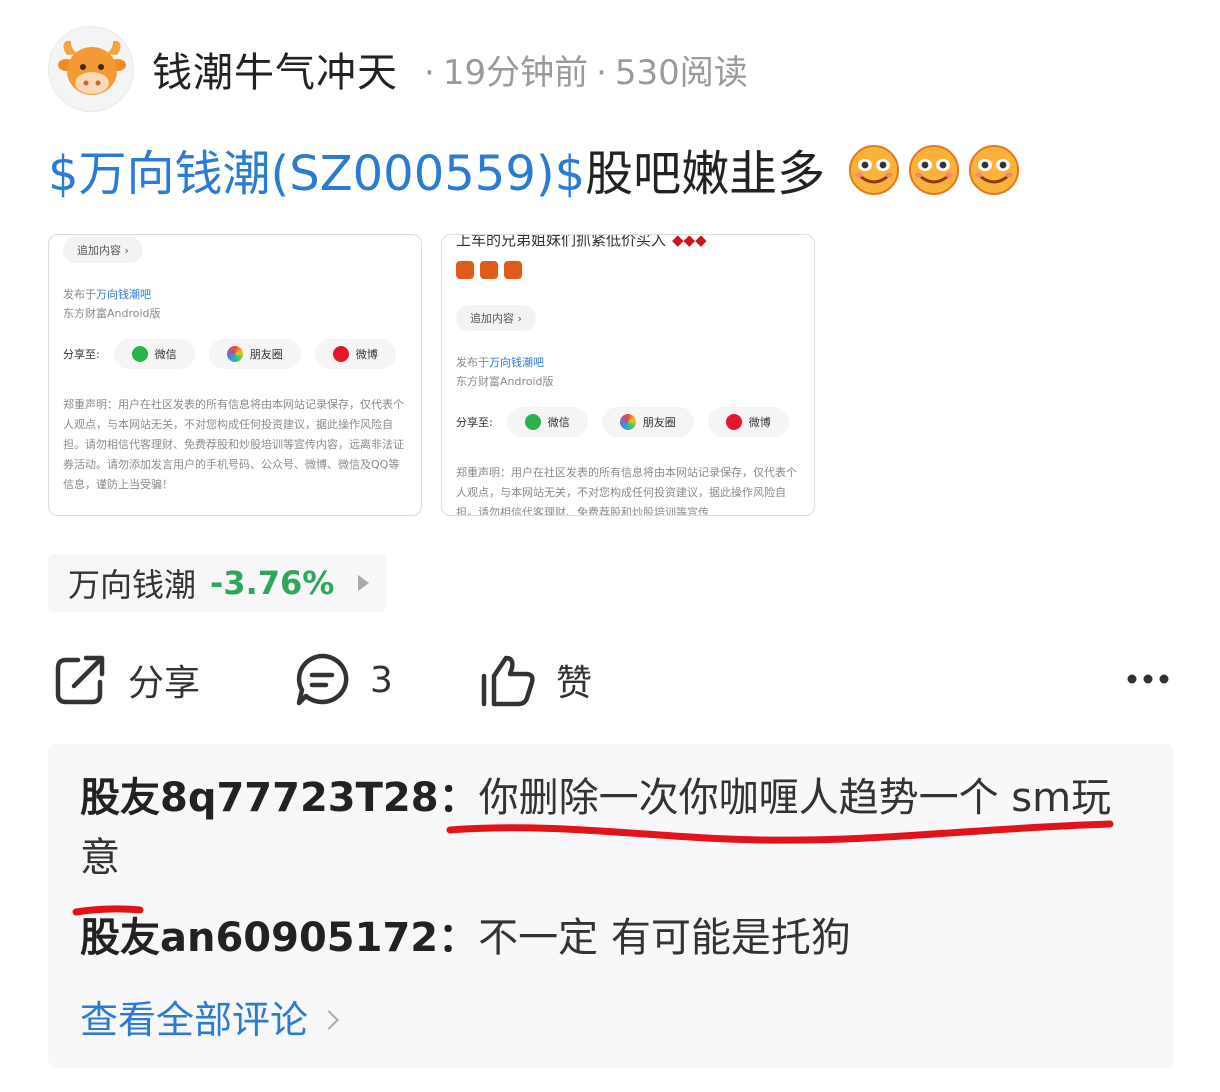 The width and height of the screenshot is (1220, 1092). What do you see at coordinates (681, 72) in the screenshot?
I see `read-count: 530阅读` at bounding box center [681, 72].